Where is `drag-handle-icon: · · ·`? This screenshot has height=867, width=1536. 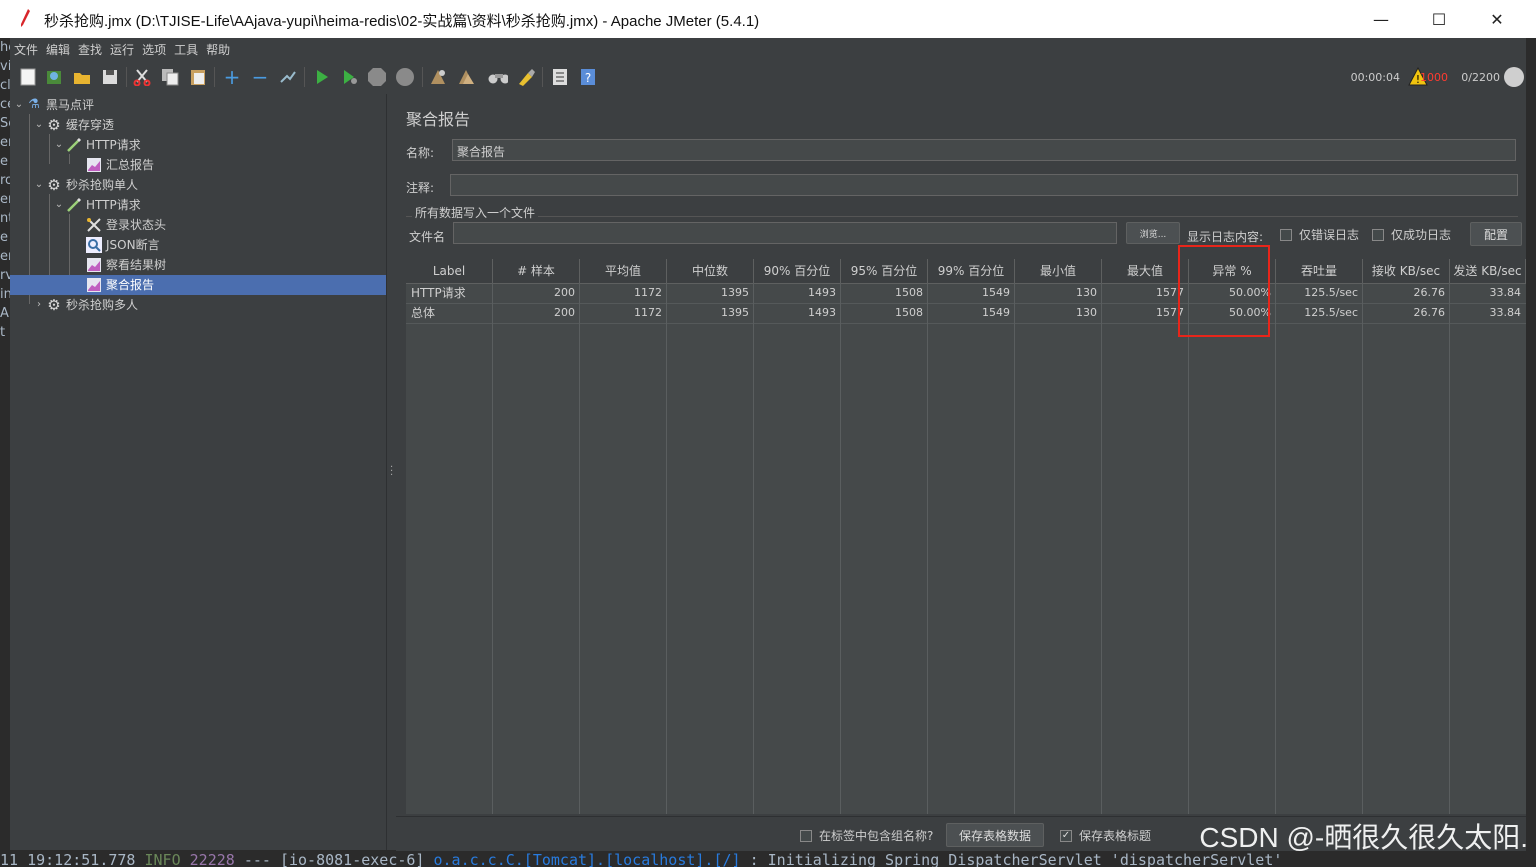
drag-handle-icon: · · · is located at coordinates (391, 472).